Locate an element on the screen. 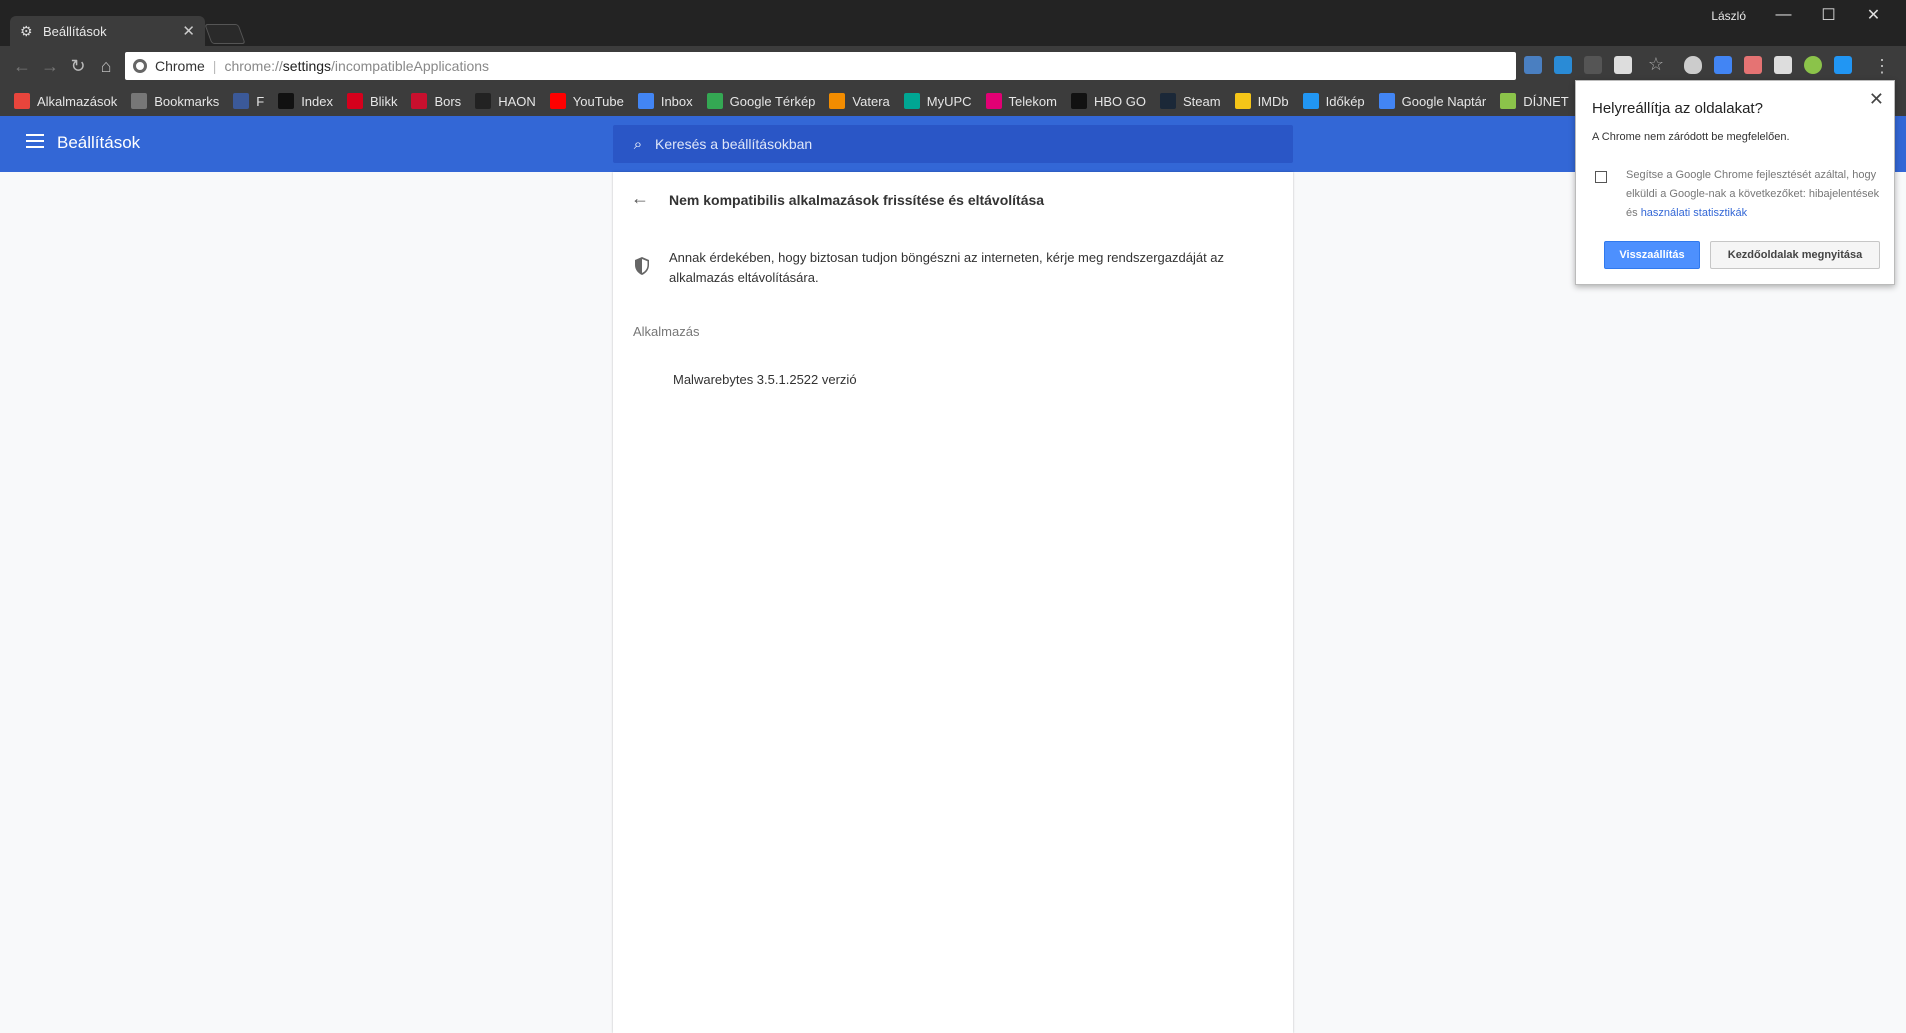  url-host: settings is located at coordinates (307, 66).